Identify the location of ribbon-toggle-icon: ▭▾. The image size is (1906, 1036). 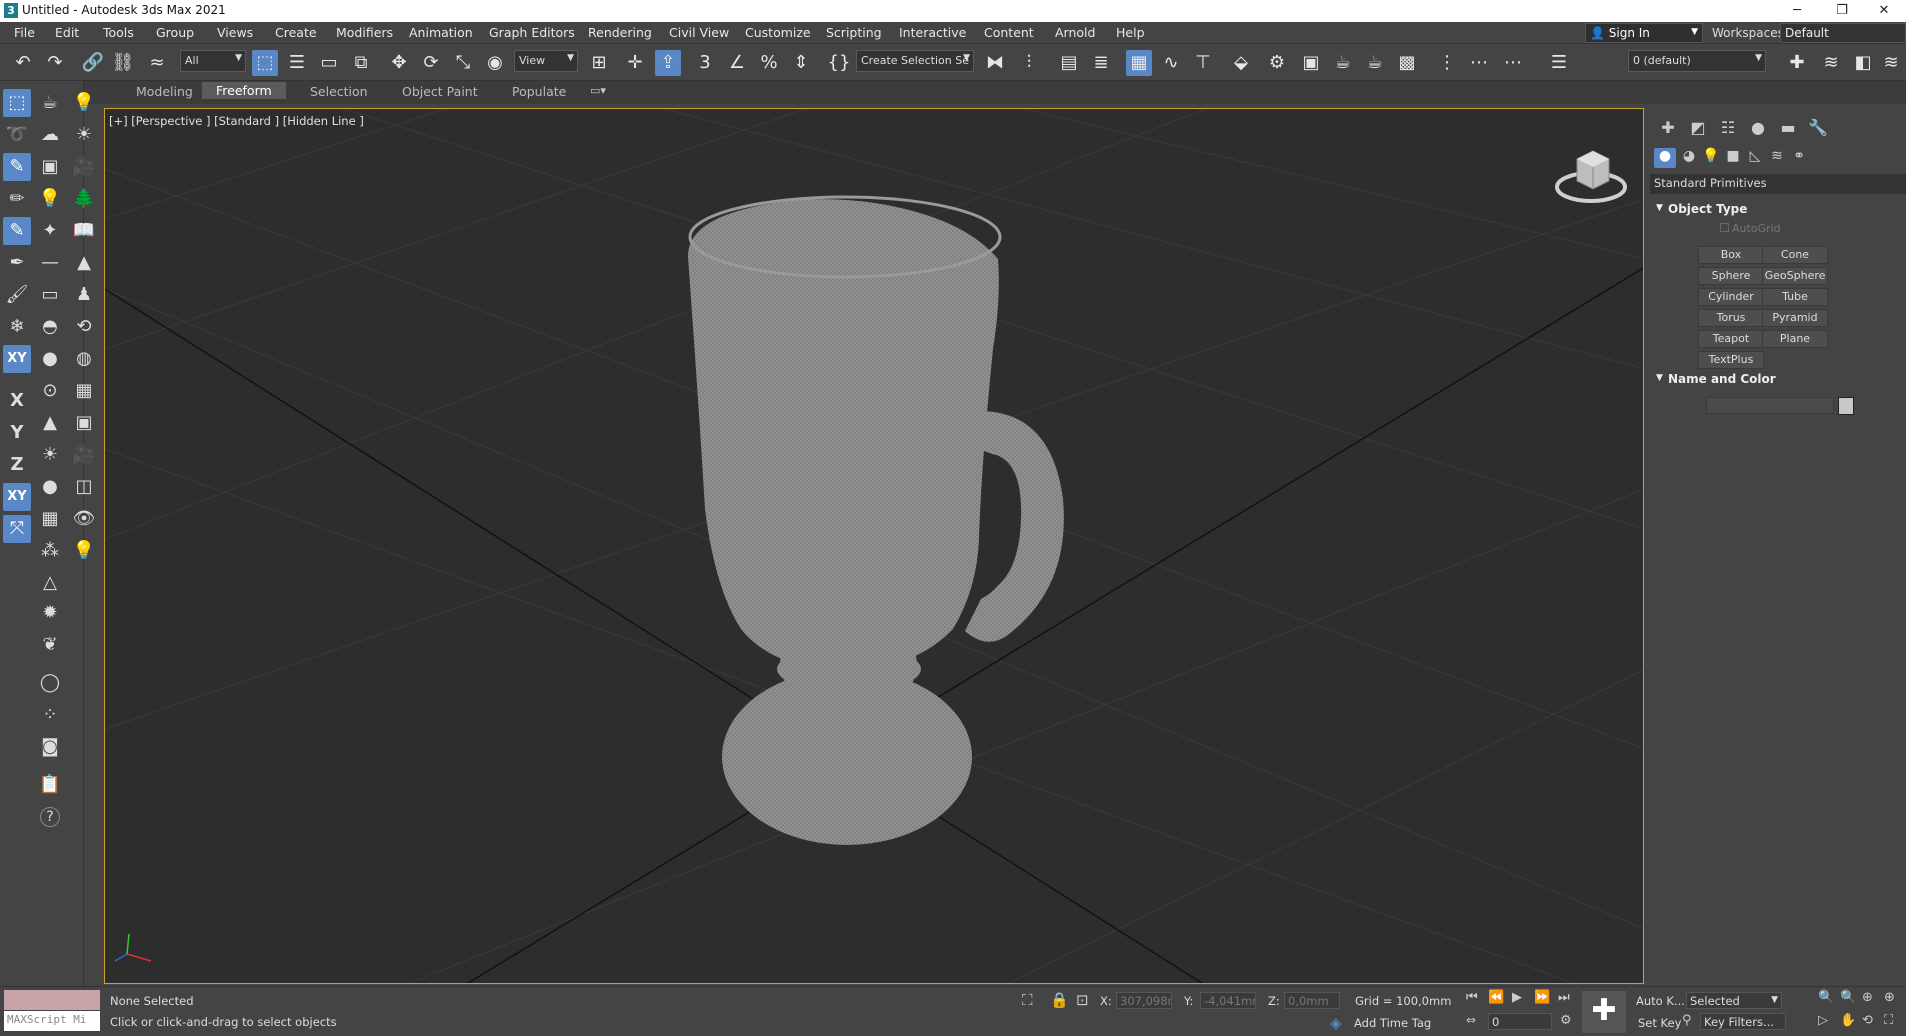
(598, 90).